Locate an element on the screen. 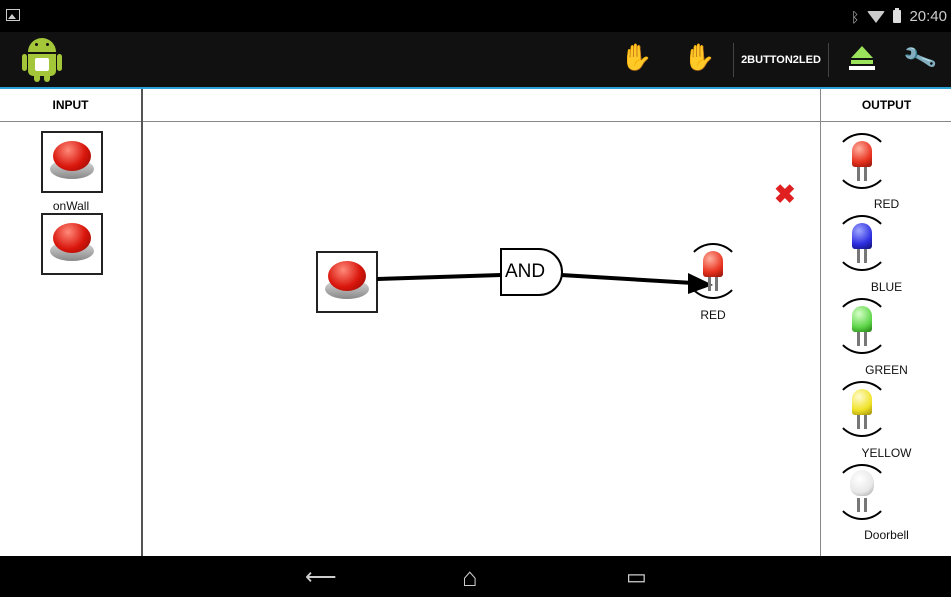 This screenshot has width=951, height=597. output-item-label: BLUE is located at coordinates (886, 287).